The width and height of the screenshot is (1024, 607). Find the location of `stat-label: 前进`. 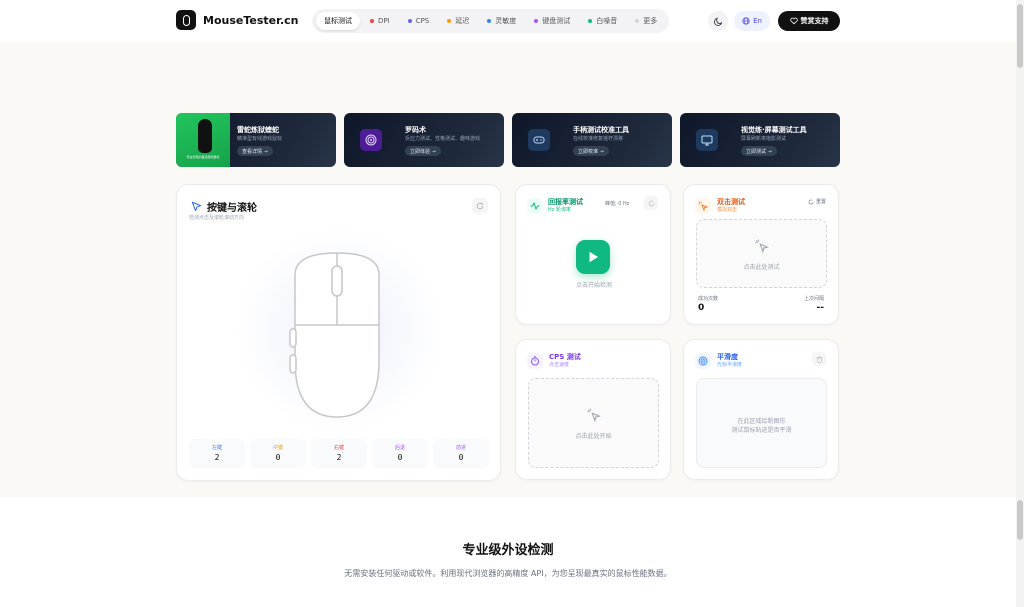

stat-label: 前进 is located at coordinates (460, 448).